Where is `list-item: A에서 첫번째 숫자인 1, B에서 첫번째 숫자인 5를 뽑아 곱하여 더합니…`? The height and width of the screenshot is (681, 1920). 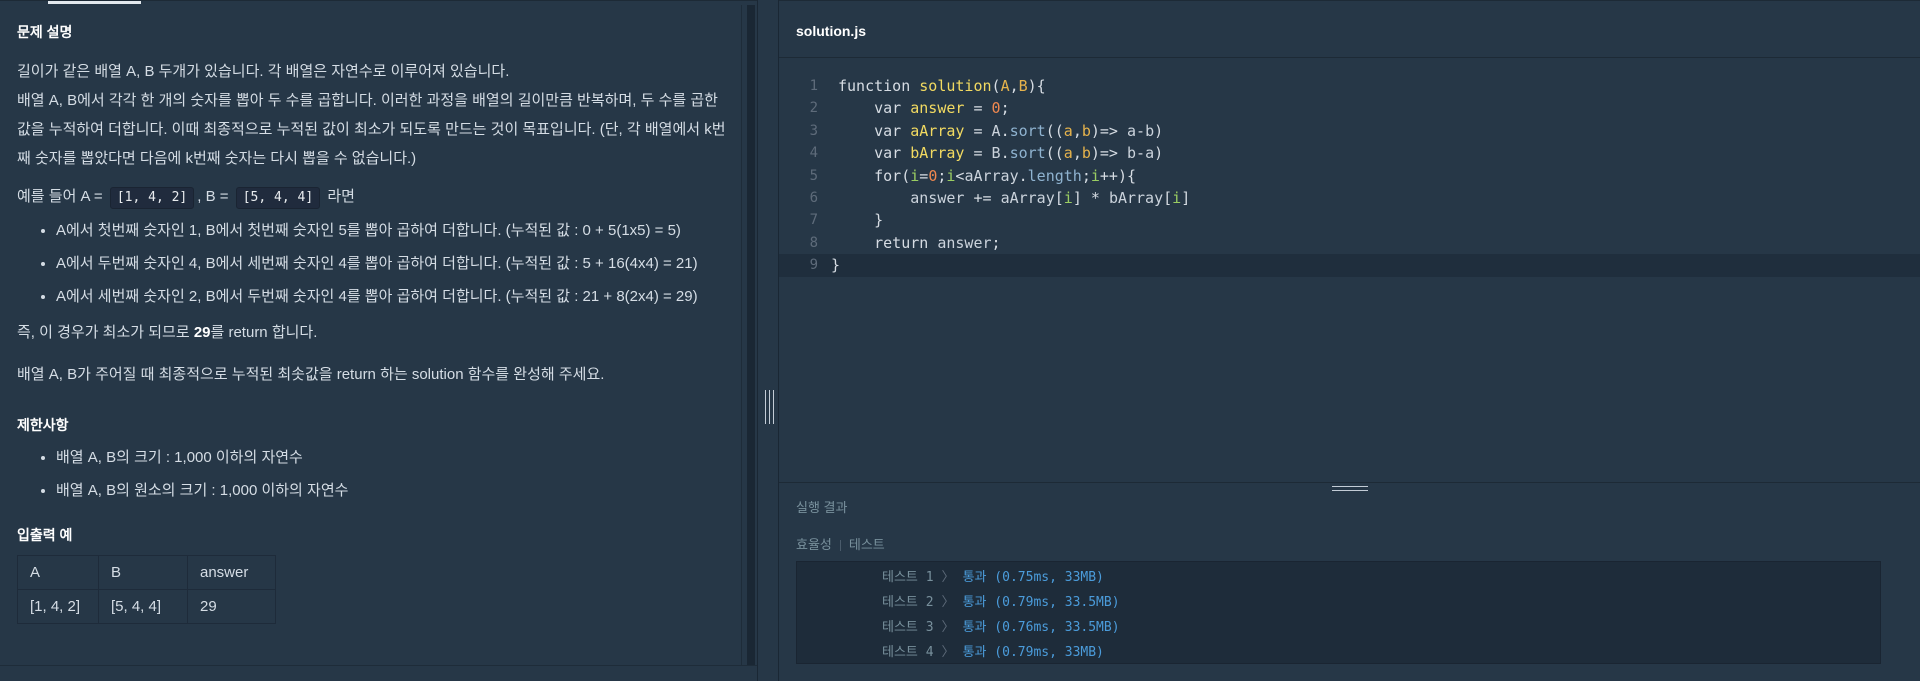 list-item: A에서 첫번째 숫자인 1, B에서 첫번째 숫자인 5를 뽑아 곱하여 더합니… is located at coordinates (394, 231).